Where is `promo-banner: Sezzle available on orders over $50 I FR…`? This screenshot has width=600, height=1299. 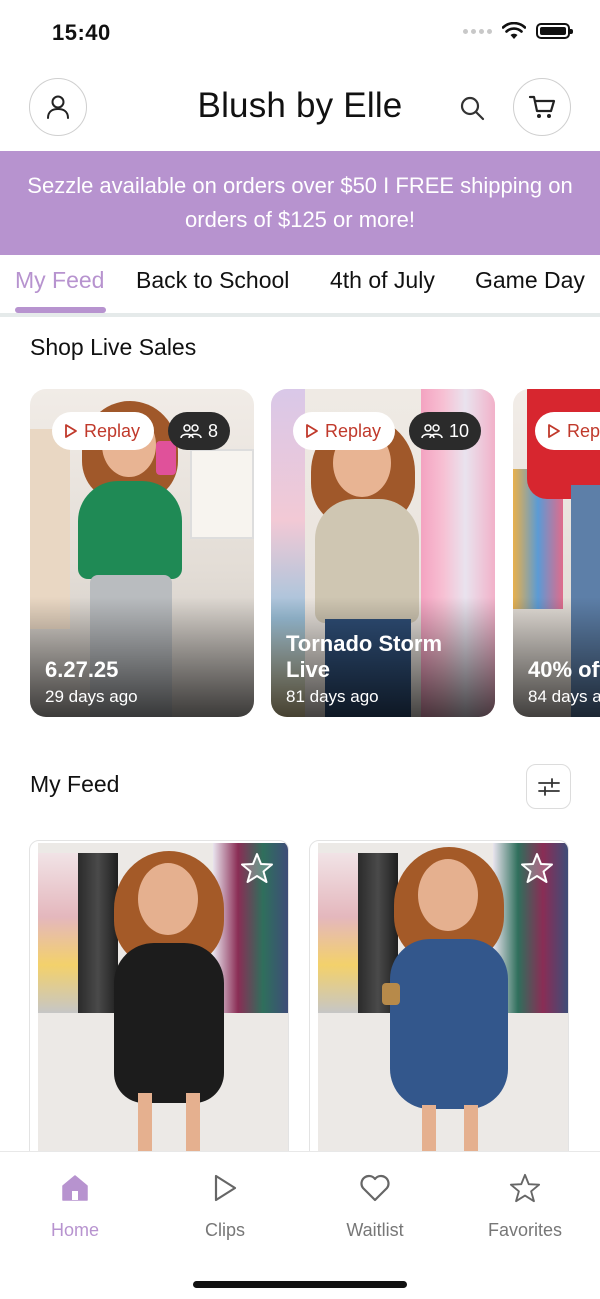
promo-banner: Sezzle available on orders over $50 I FR… is located at coordinates (300, 203).